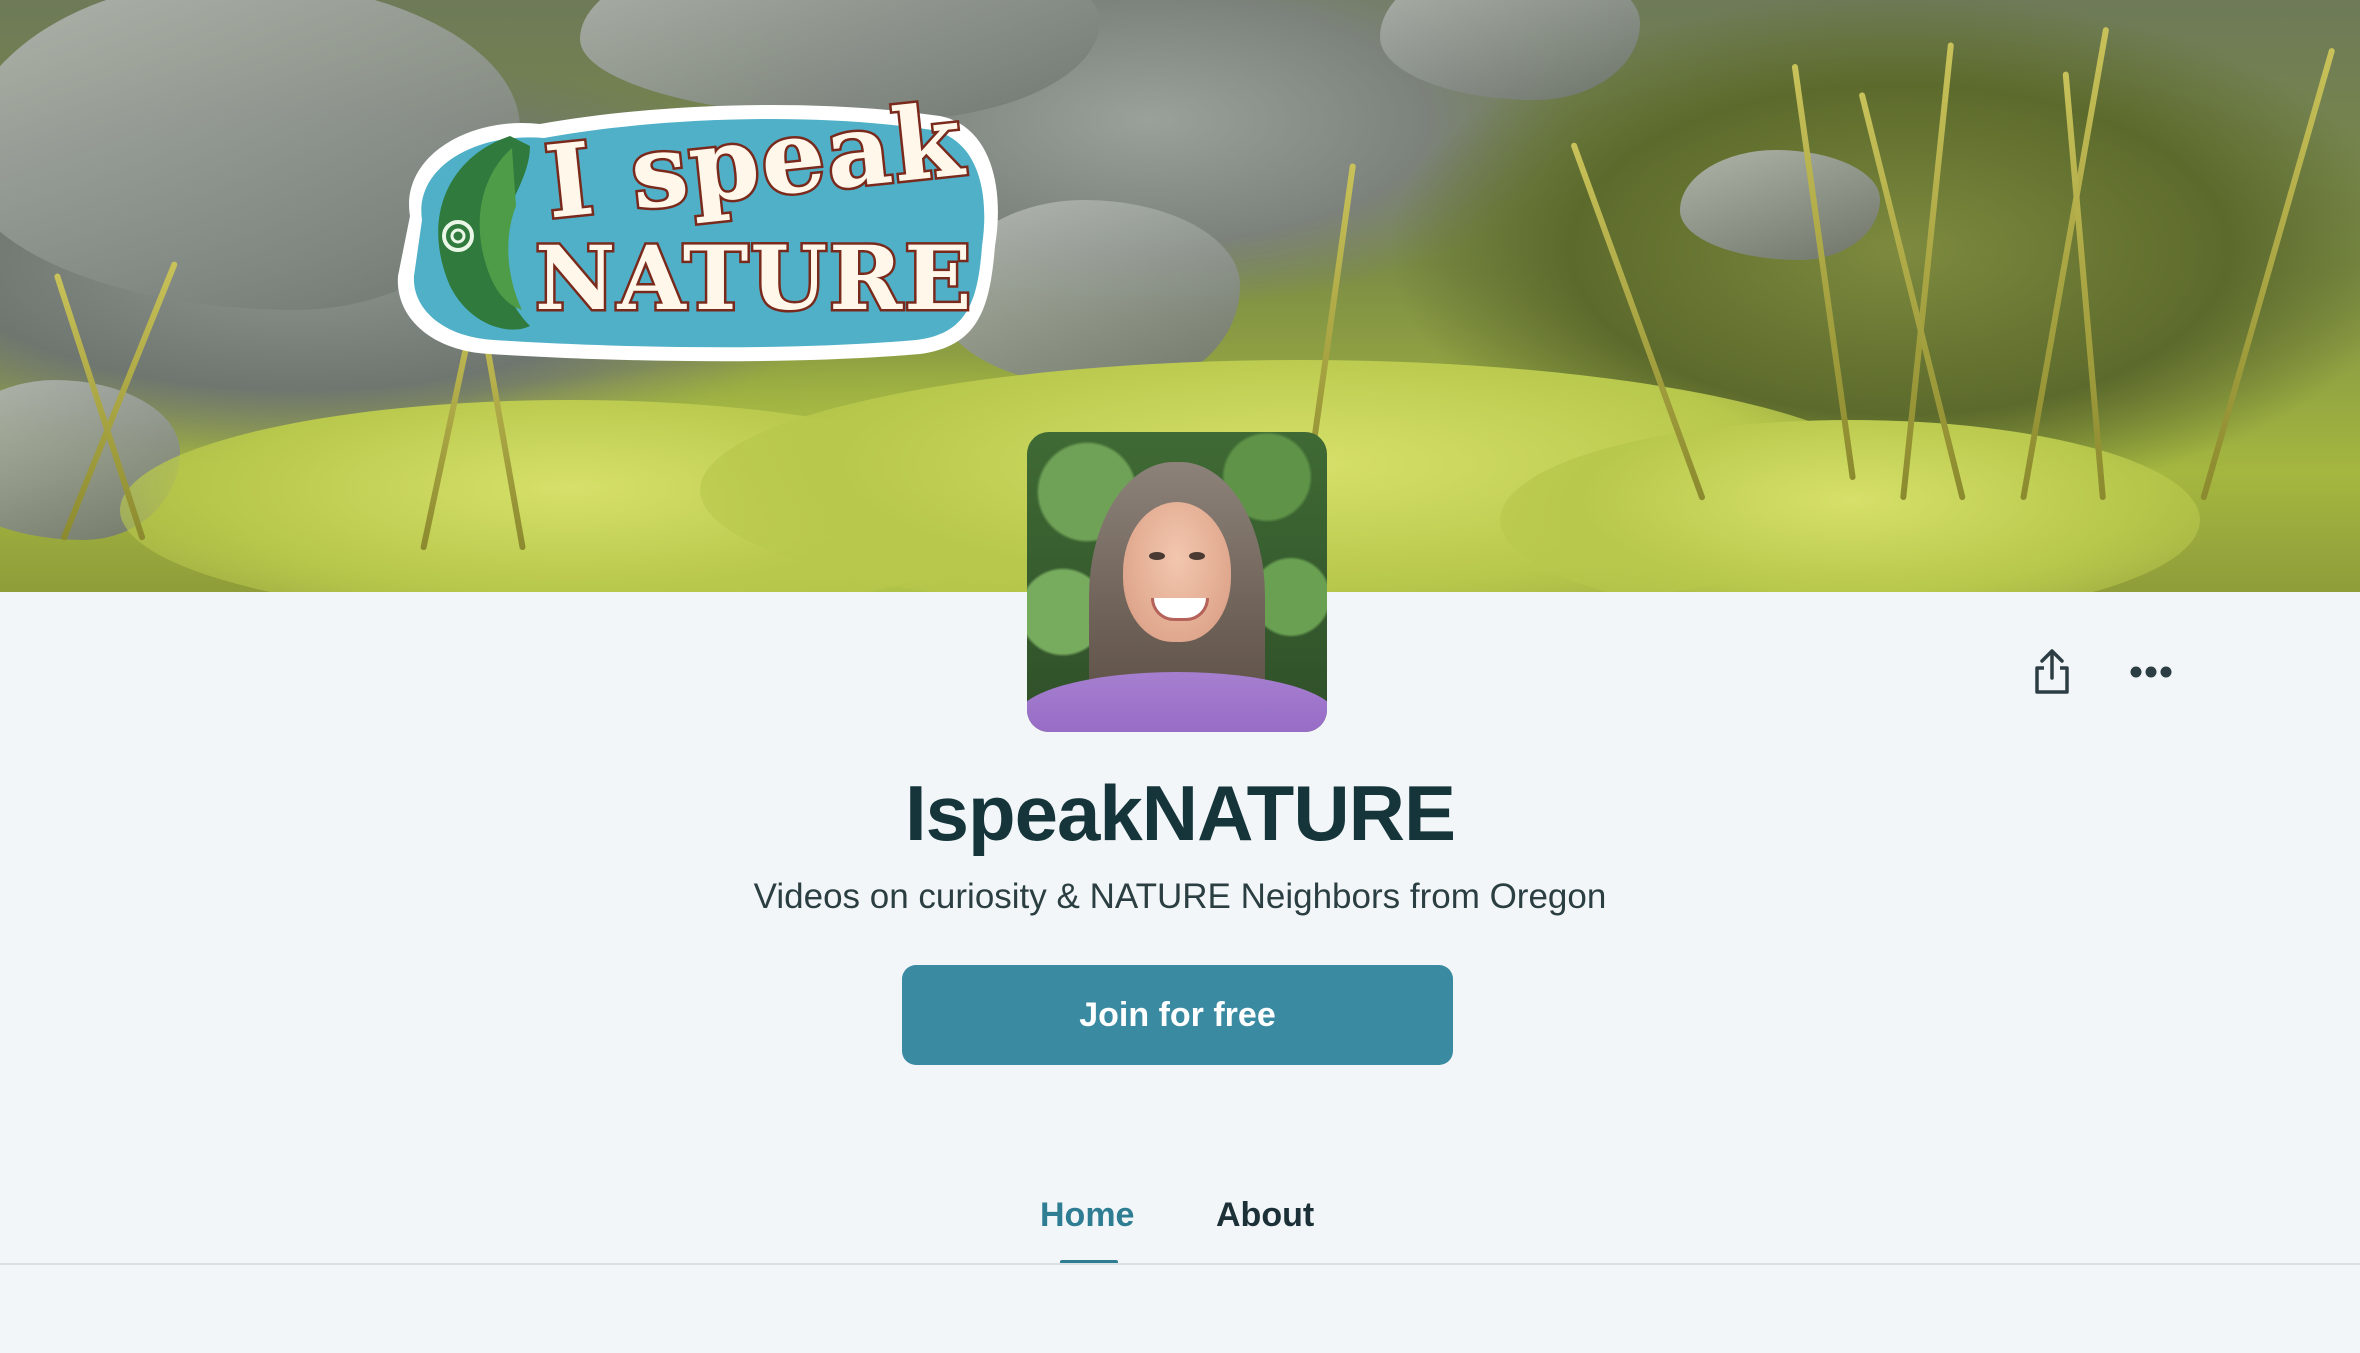 This screenshot has width=2360, height=1353. Describe the element at coordinates (1177, 572) in the screenshot. I see `avatar-face` at that location.